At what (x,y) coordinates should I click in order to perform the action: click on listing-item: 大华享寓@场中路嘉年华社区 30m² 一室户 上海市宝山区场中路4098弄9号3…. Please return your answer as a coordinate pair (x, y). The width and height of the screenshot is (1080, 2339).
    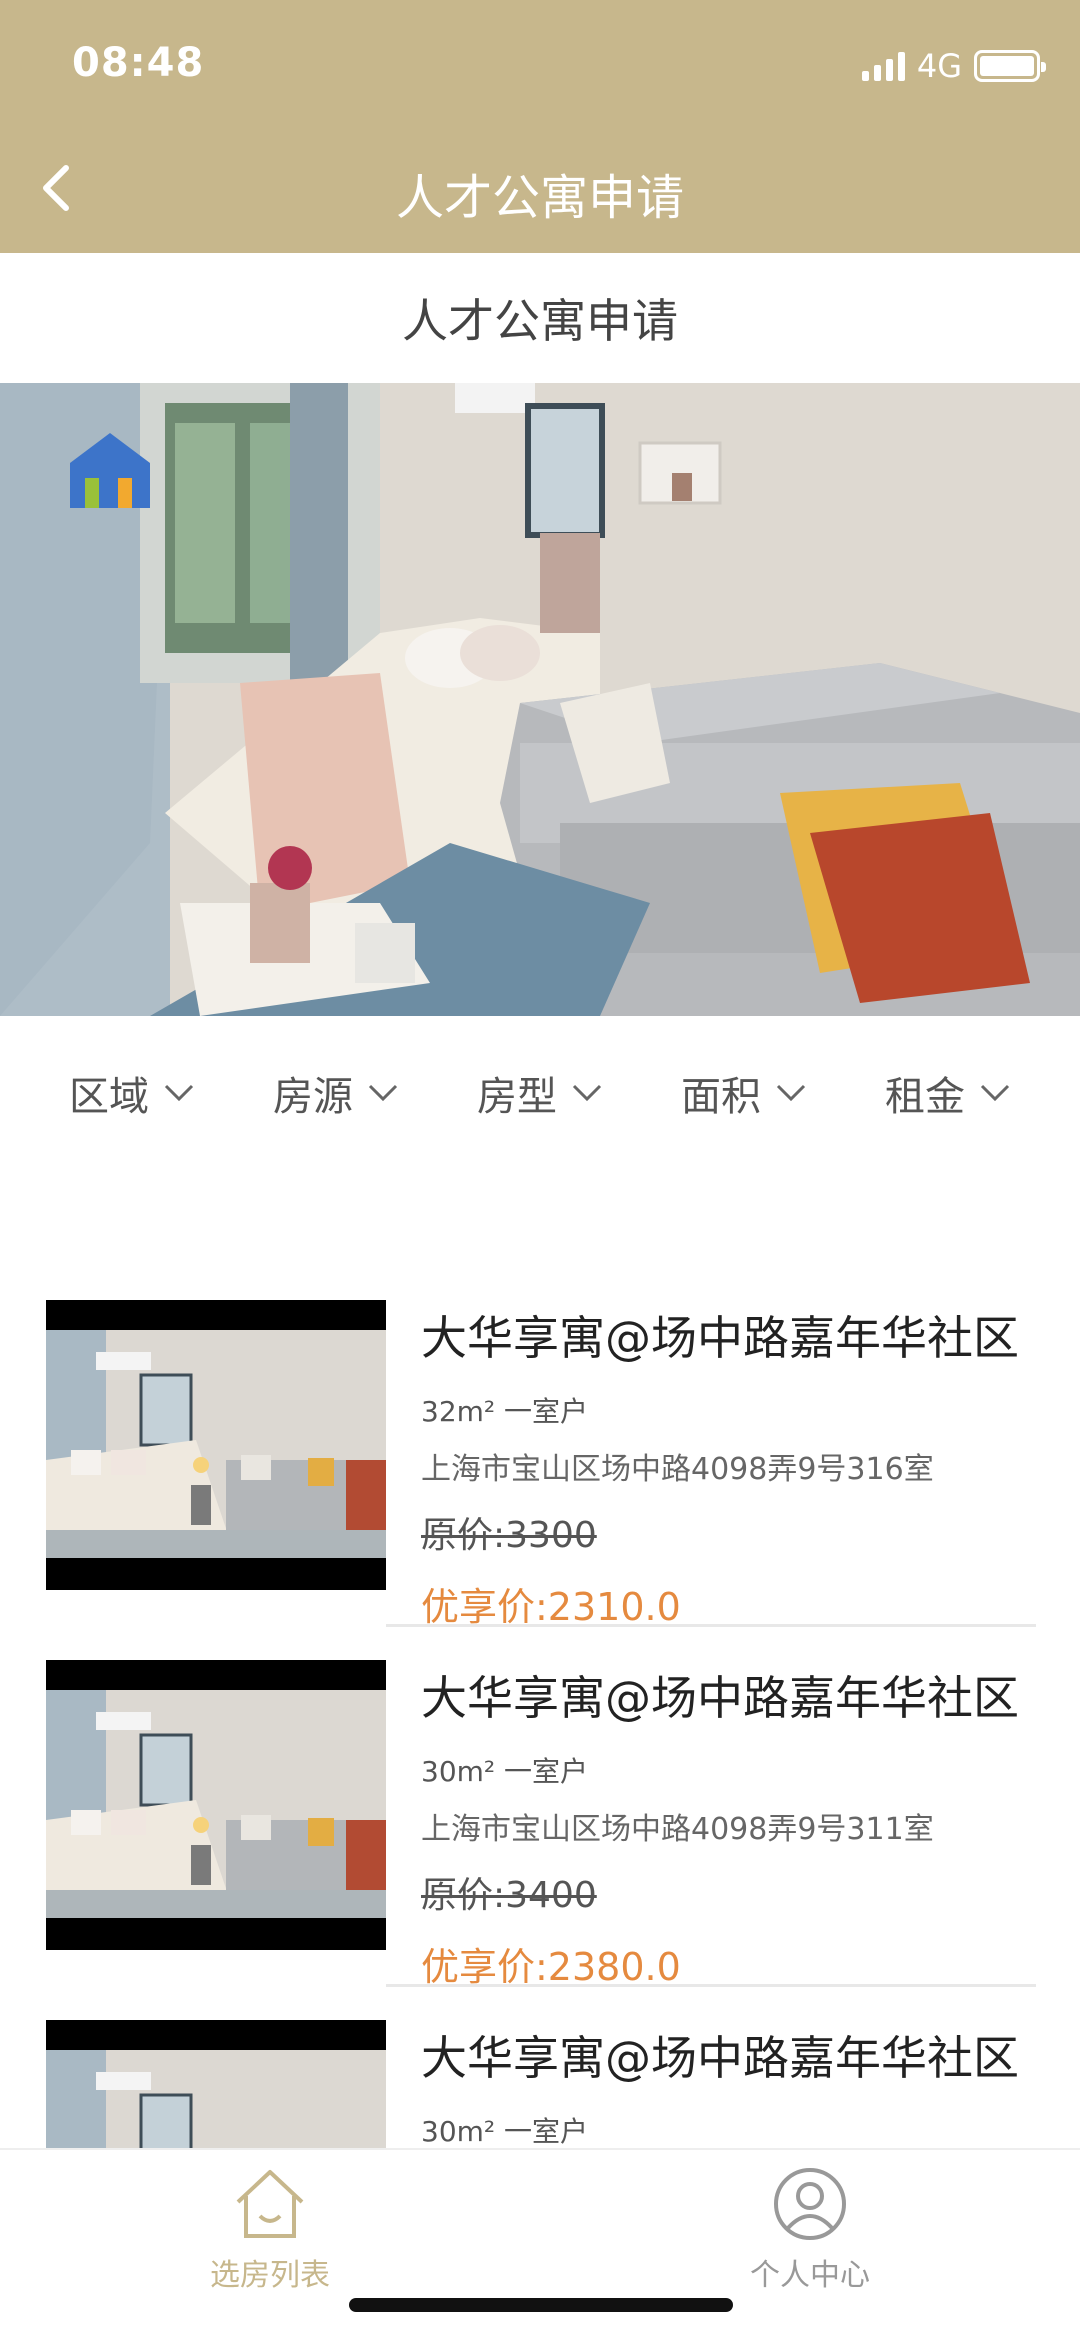
    Looking at the image, I should click on (541, 1824).